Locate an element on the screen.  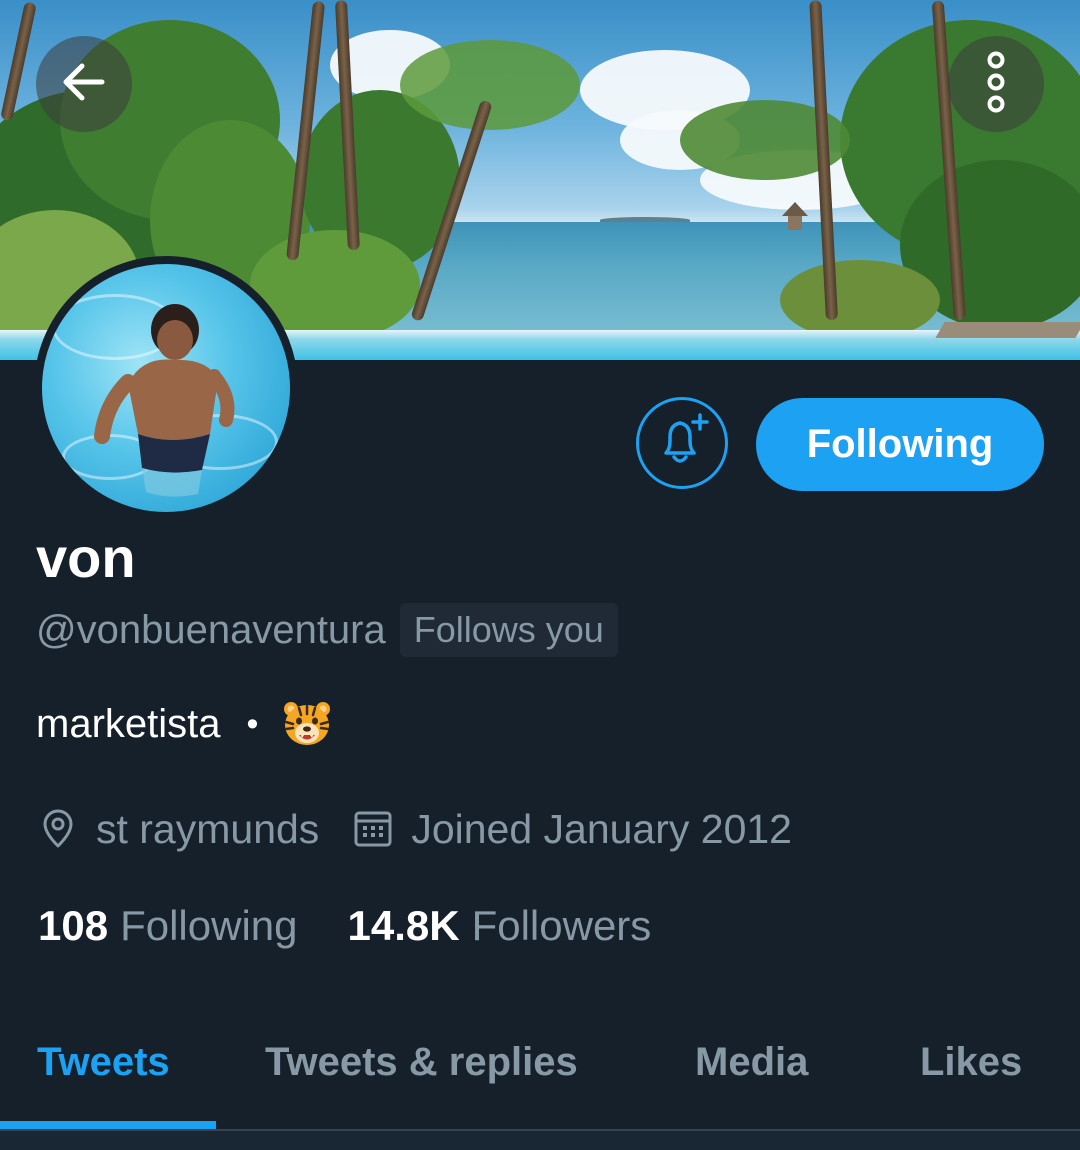
calendar-icon is located at coordinates (373, 829).